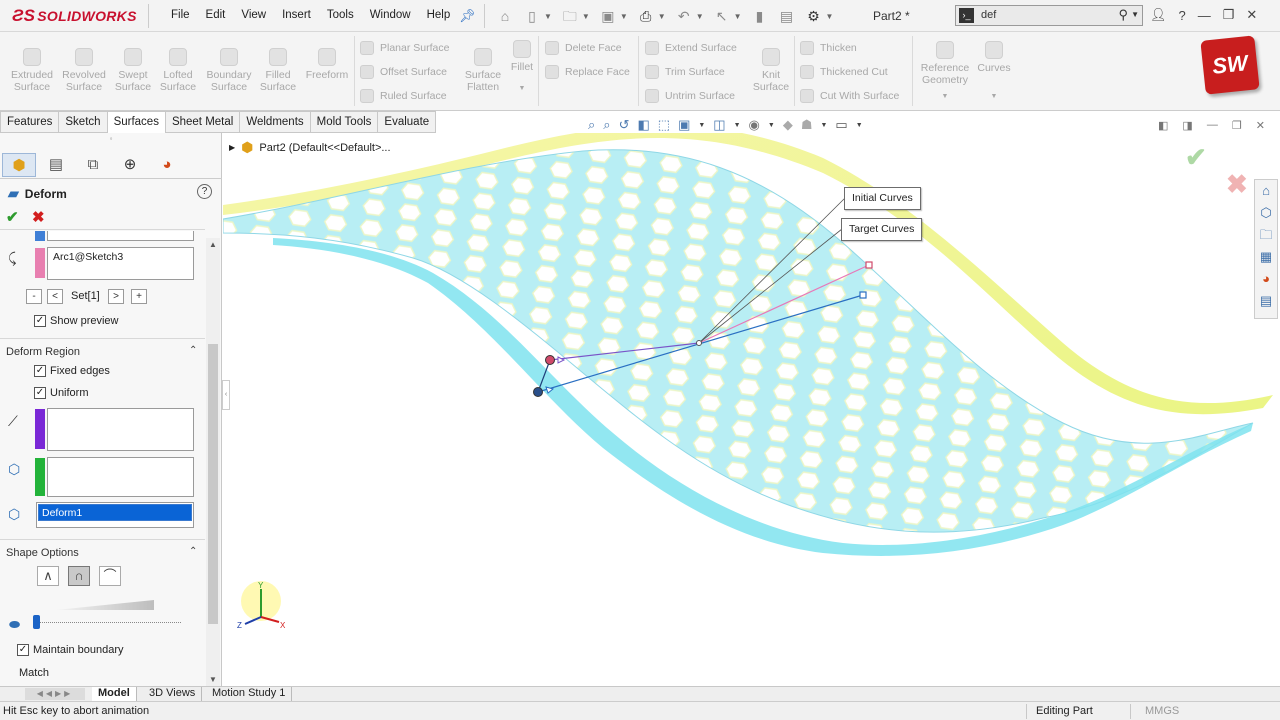 This screenshot has height=720, width=1280. What do you see at coordinates (587, 72) in the screenshot?
I see `replace-face-button: Replace Face` at bounding box center [587, 72].